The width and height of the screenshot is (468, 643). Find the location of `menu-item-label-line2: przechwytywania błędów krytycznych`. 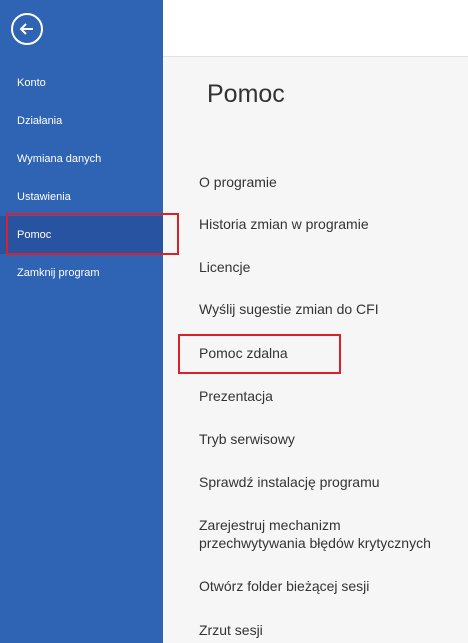

menu-item-label-line2: przechwytywania błędów krytycznych is located at coordinates (315, 543).